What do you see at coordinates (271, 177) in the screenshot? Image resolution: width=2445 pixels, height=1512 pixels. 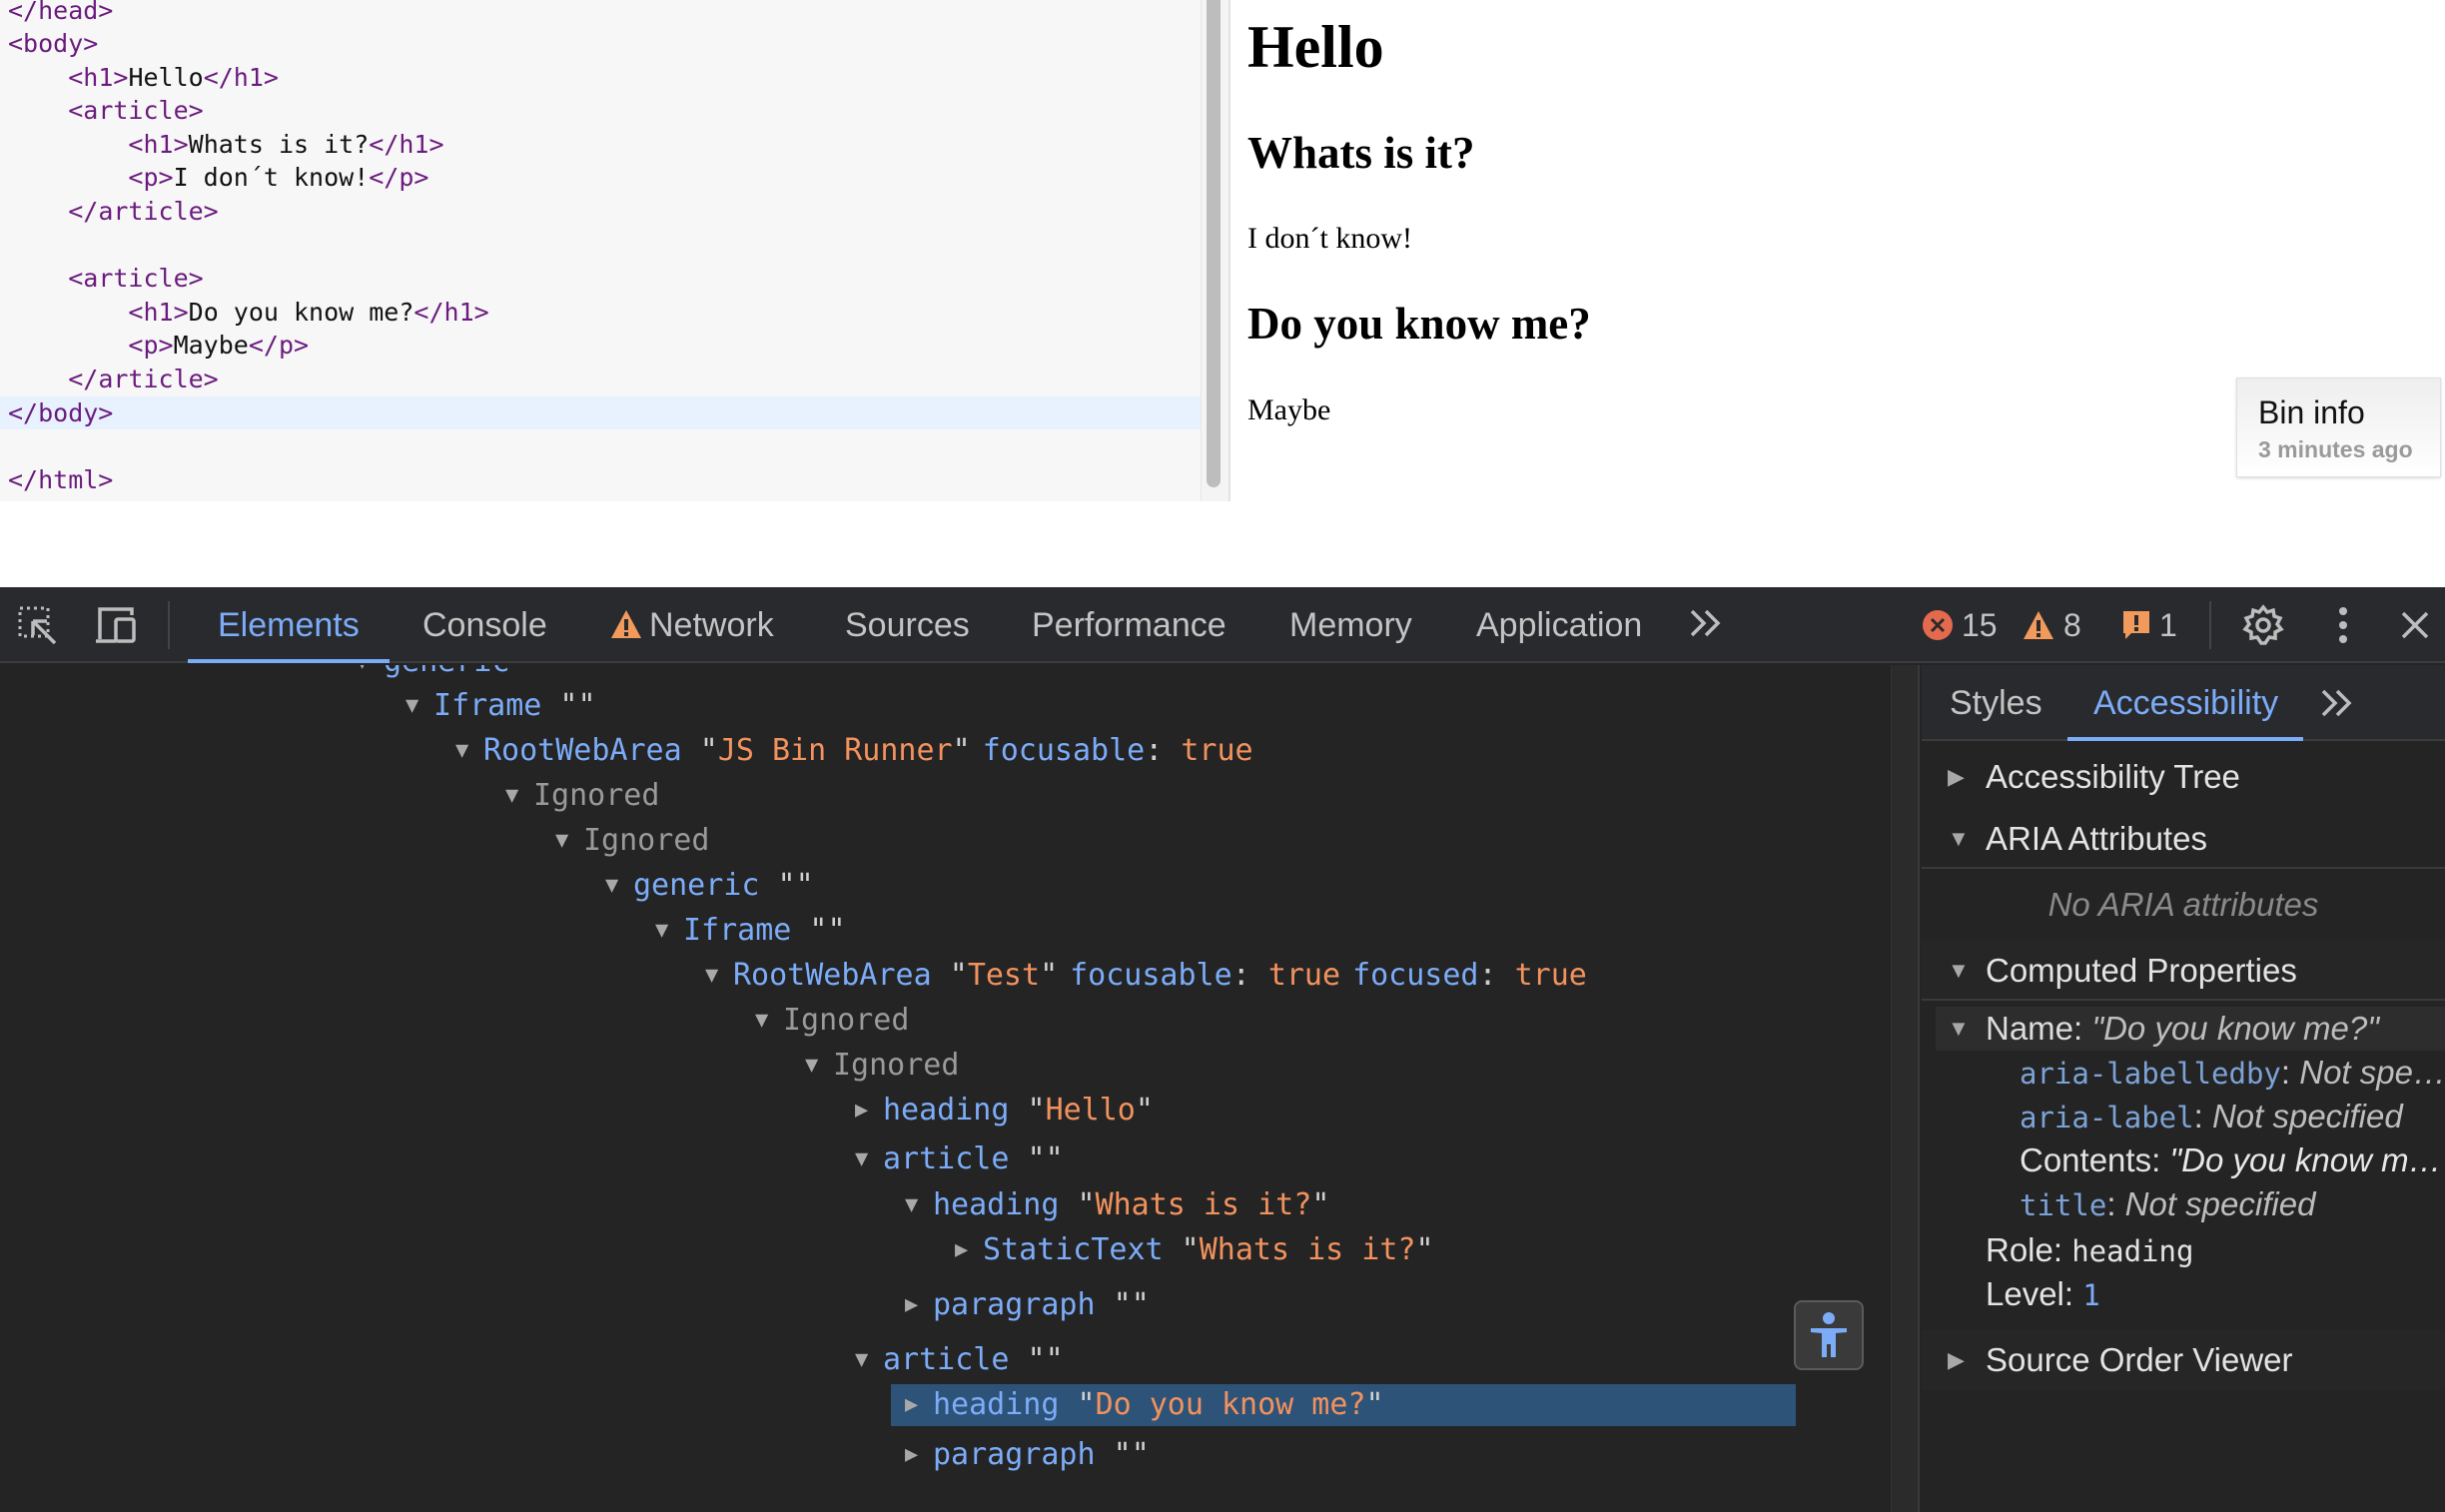 I see `code-text: I don´t know!` at bounding box center [271, 177].